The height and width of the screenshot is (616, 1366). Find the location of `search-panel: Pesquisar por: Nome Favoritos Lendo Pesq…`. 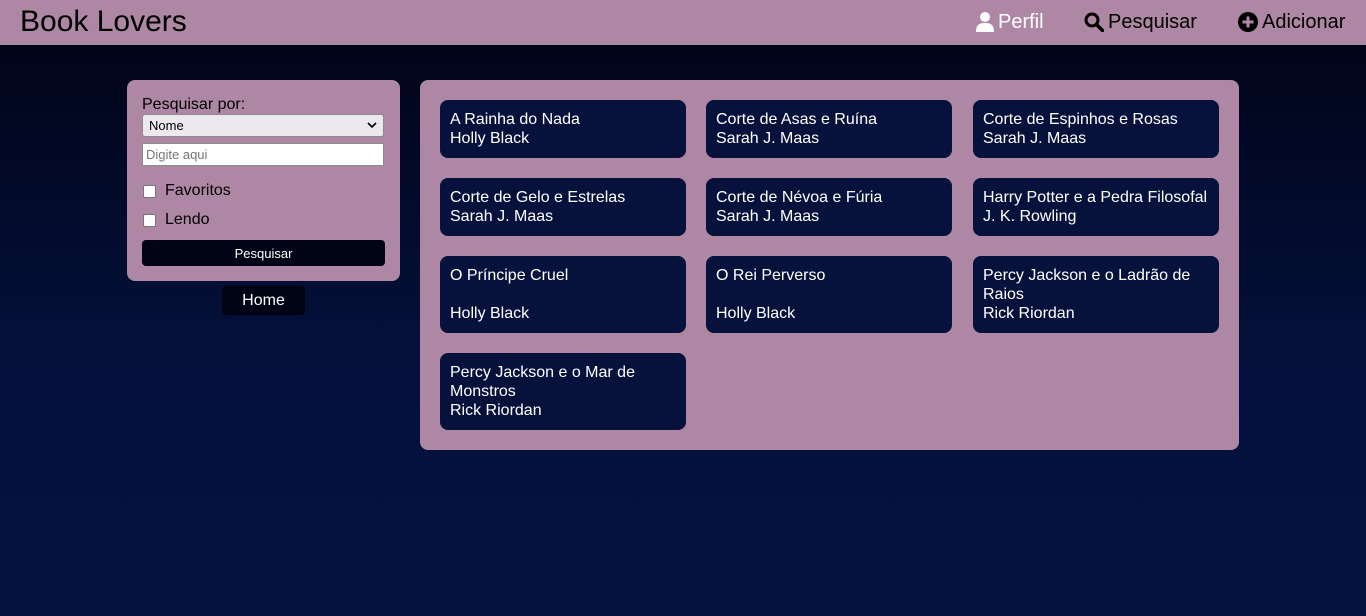

search-panel: Pesquisar por: Nome Favoritos Lendo Pesq… is located at coordinates (263, 180).